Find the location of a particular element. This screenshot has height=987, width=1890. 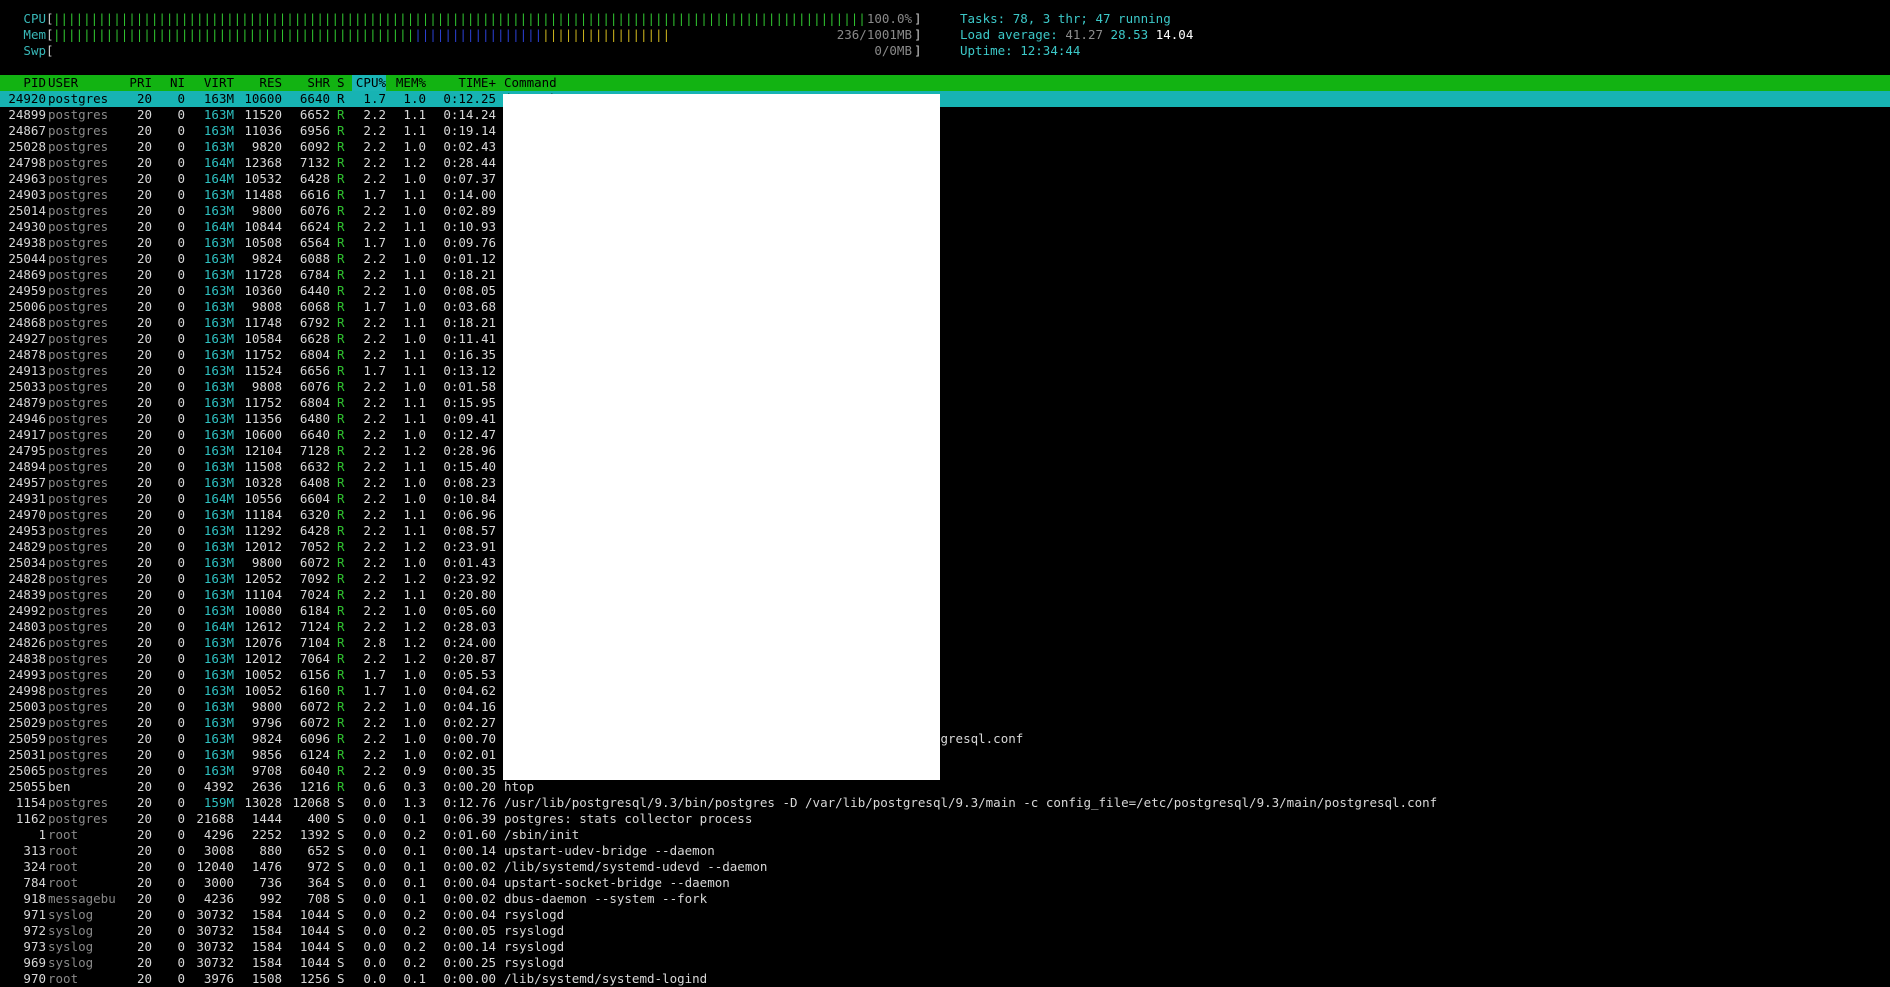

process-res: 1584 is located at coordinates (266, 930).